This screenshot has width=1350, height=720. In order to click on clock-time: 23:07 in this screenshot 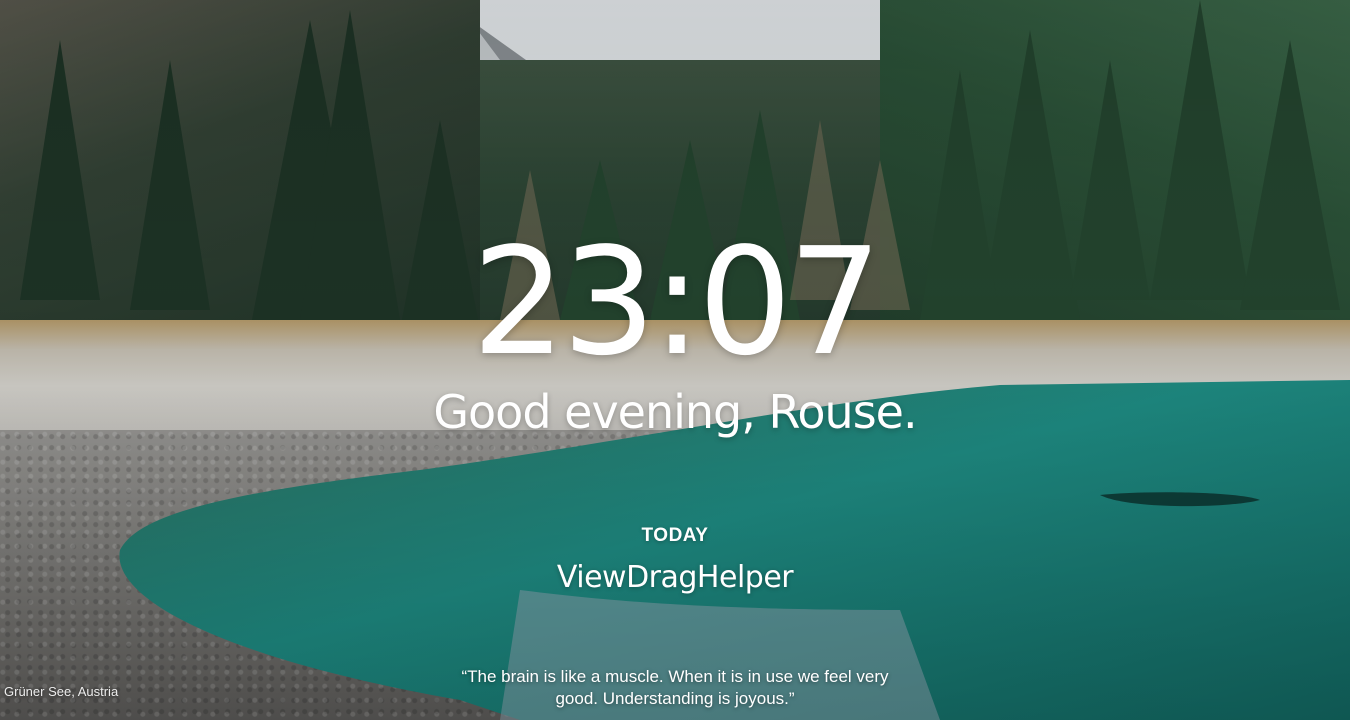, I will do `click(677, 302)`.